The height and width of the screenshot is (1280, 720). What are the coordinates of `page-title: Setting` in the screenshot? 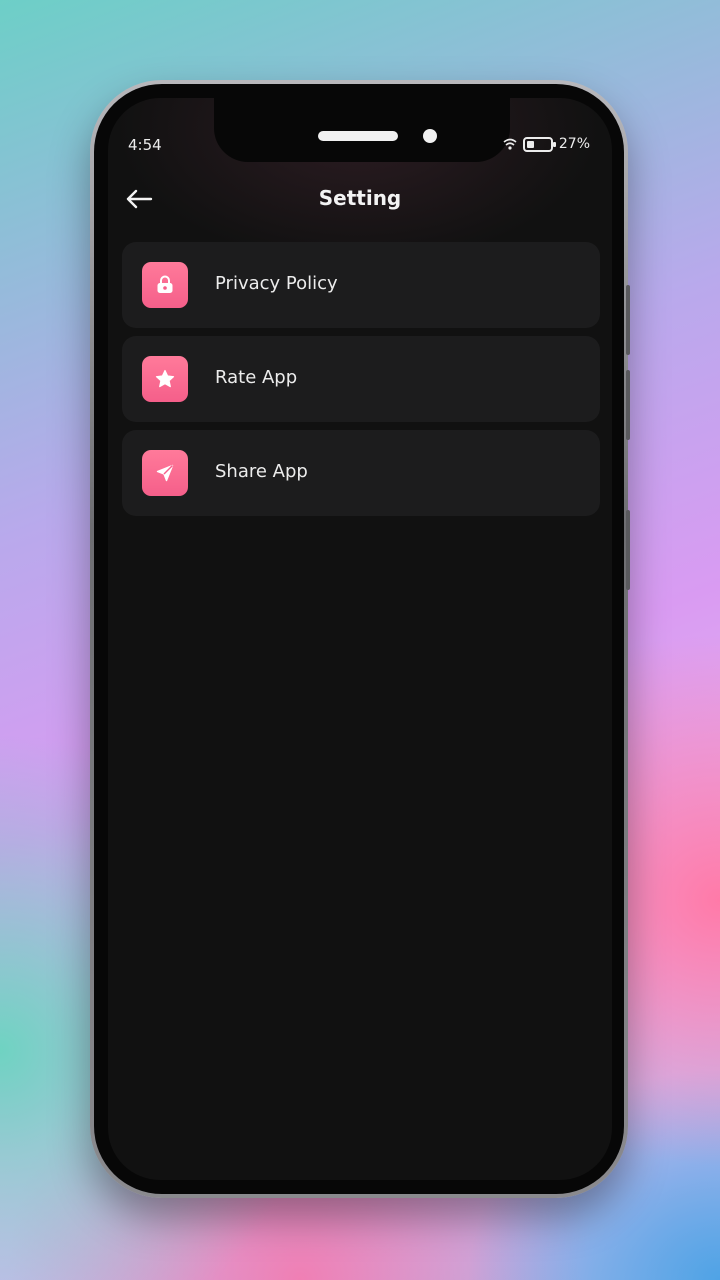 It's located at (360, 198).